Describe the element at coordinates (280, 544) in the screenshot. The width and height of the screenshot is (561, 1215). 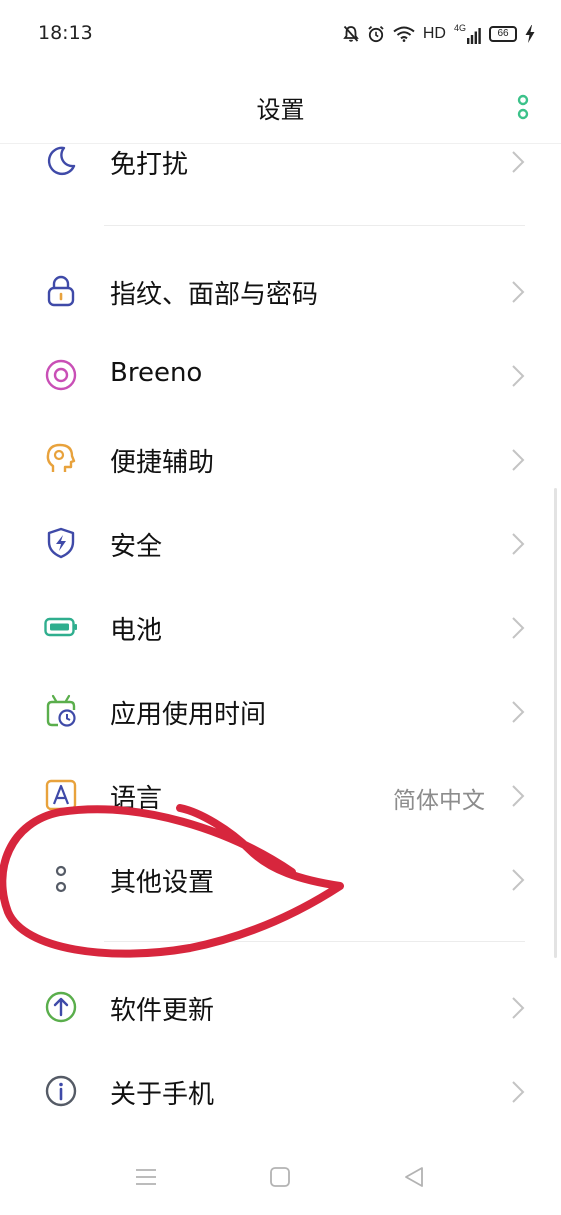
I see `settings-item-security: 安全` at that location.